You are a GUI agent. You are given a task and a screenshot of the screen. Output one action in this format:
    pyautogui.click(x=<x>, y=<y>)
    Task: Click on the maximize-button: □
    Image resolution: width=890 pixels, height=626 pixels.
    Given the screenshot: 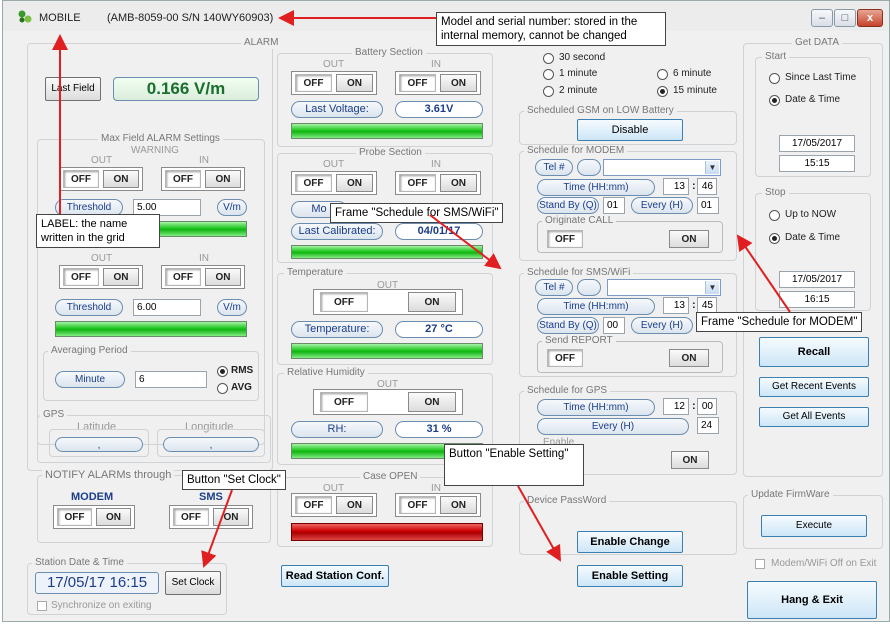 What is the action you would take?
    pyautogui.click(x=845, y=18)
    